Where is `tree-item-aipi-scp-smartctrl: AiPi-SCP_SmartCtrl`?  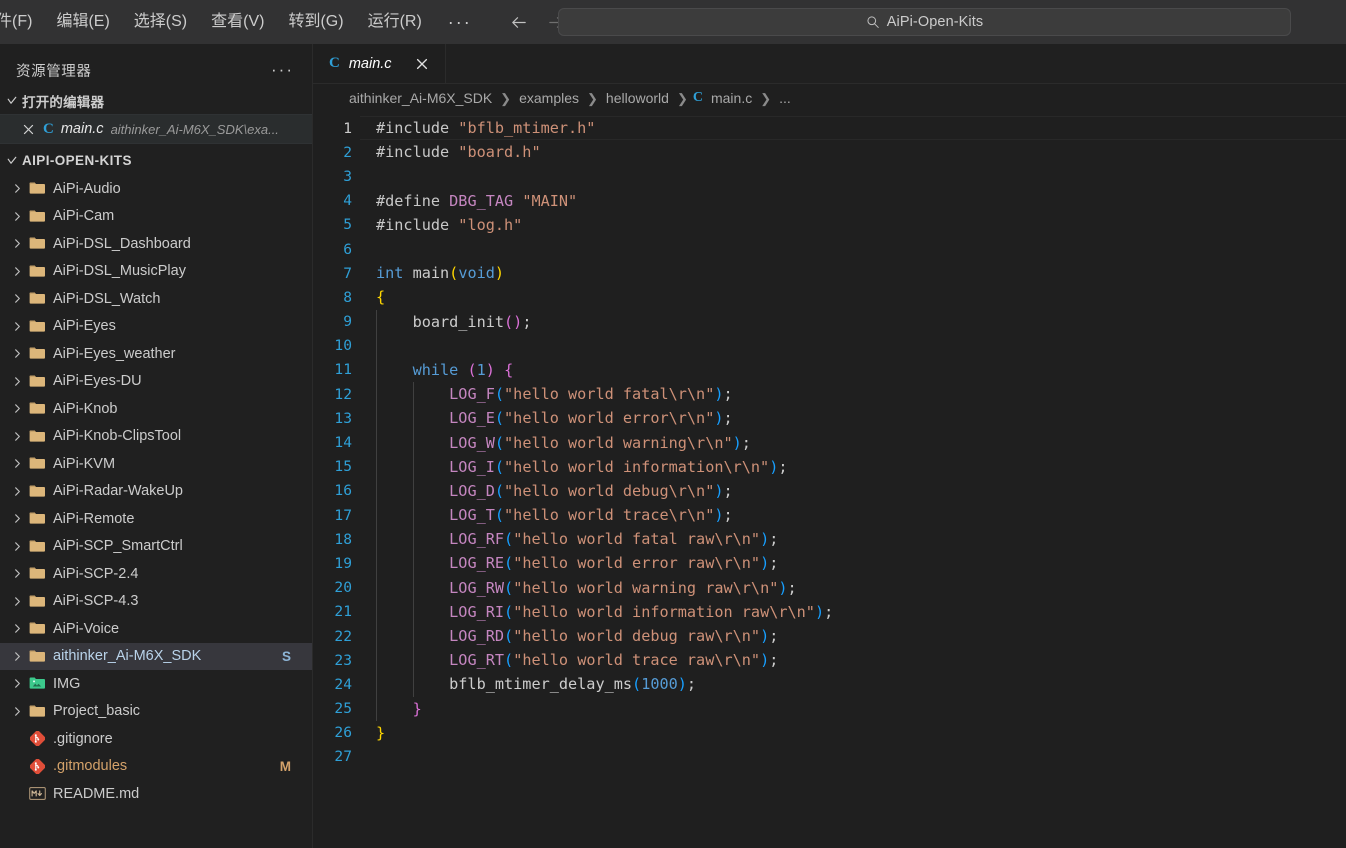
tree-item-aipi-scp-smartctrl: AiPi-SCP_SmartCtrl is located at coordinates (156, 547).